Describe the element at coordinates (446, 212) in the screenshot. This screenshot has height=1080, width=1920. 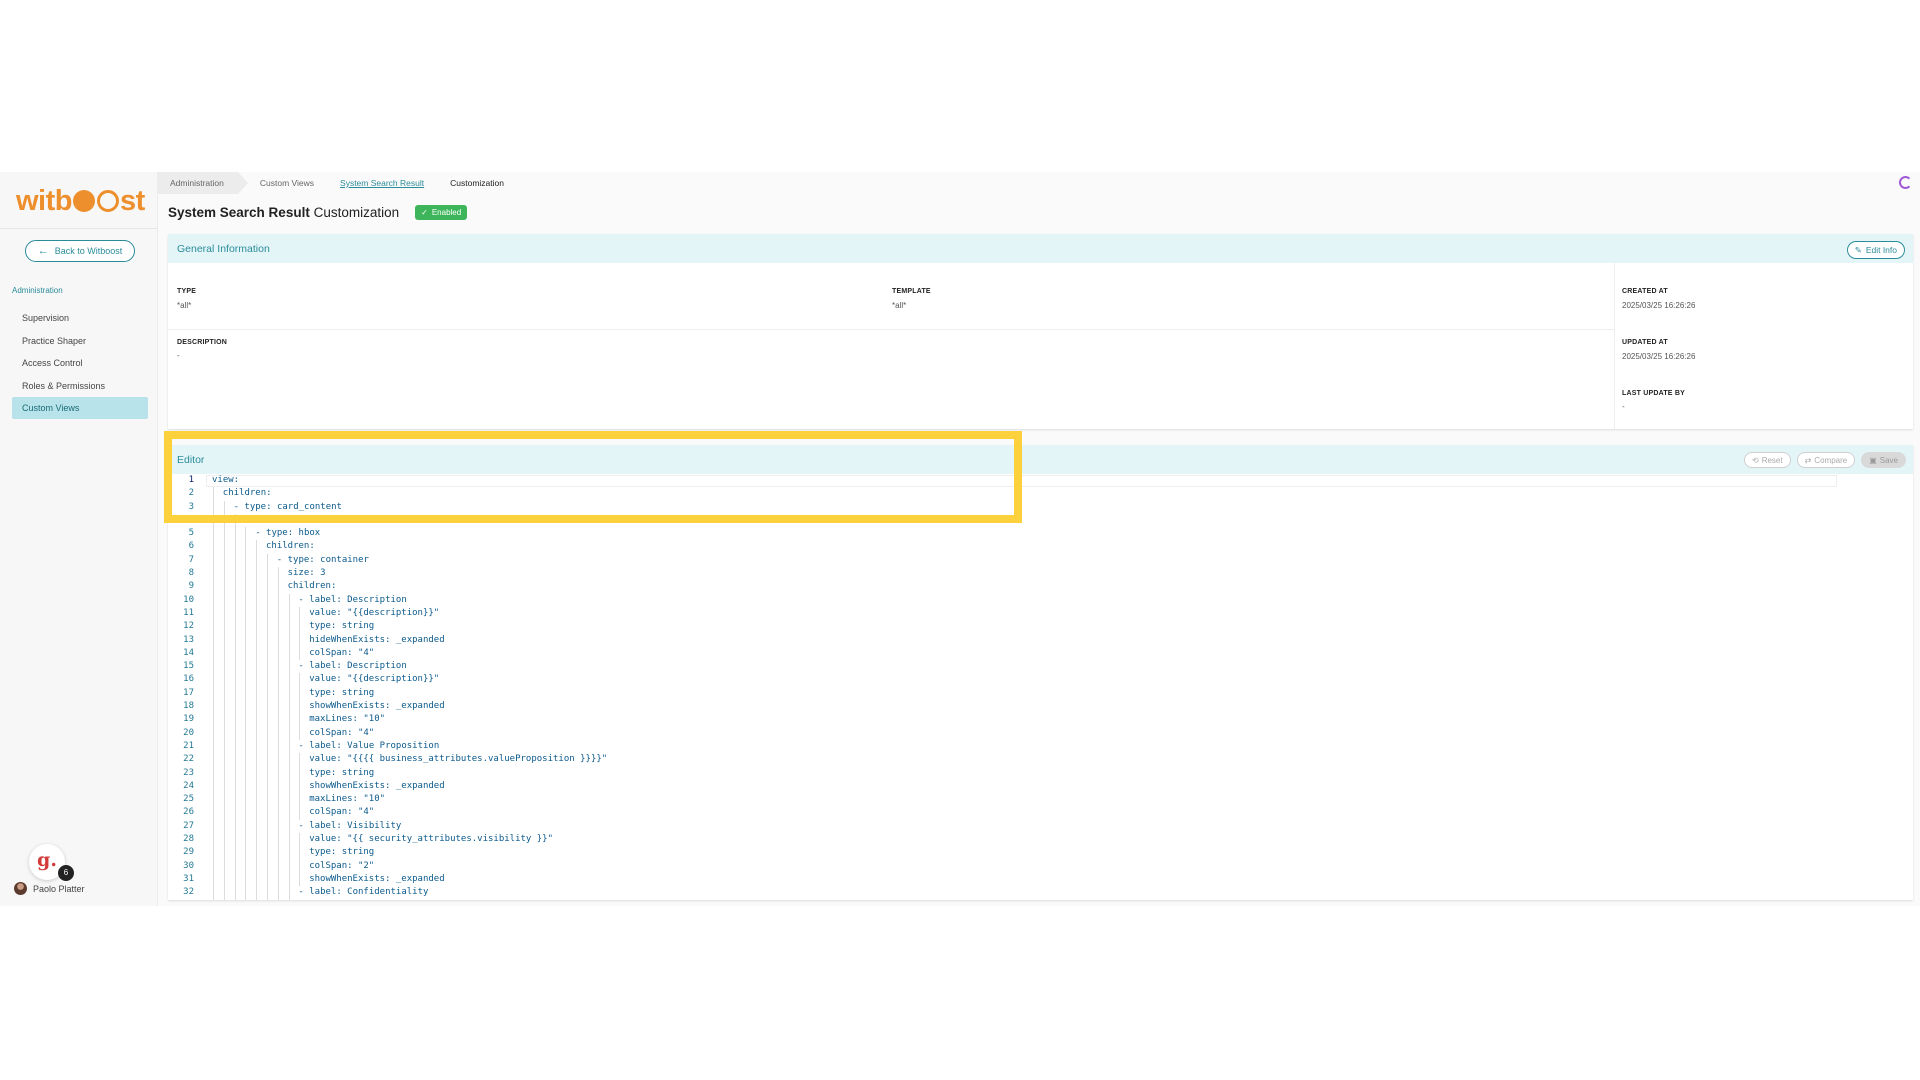
I see `status-label: Enabled` at that location.